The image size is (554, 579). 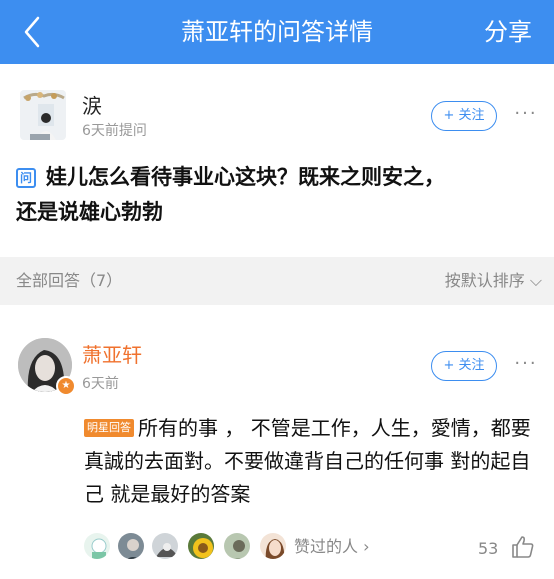 I want to click on star-answer-tag: 明星回答, so click(x=109, y=428).